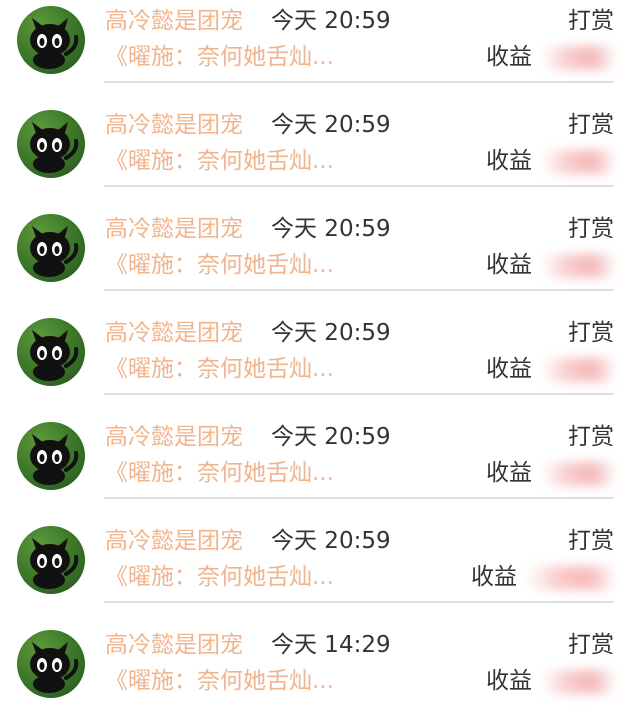  What do you see at coordinates (331, 645) in the screenshot?
I see `timestamp: 今天 14:29` at bounding box center [331, 645].